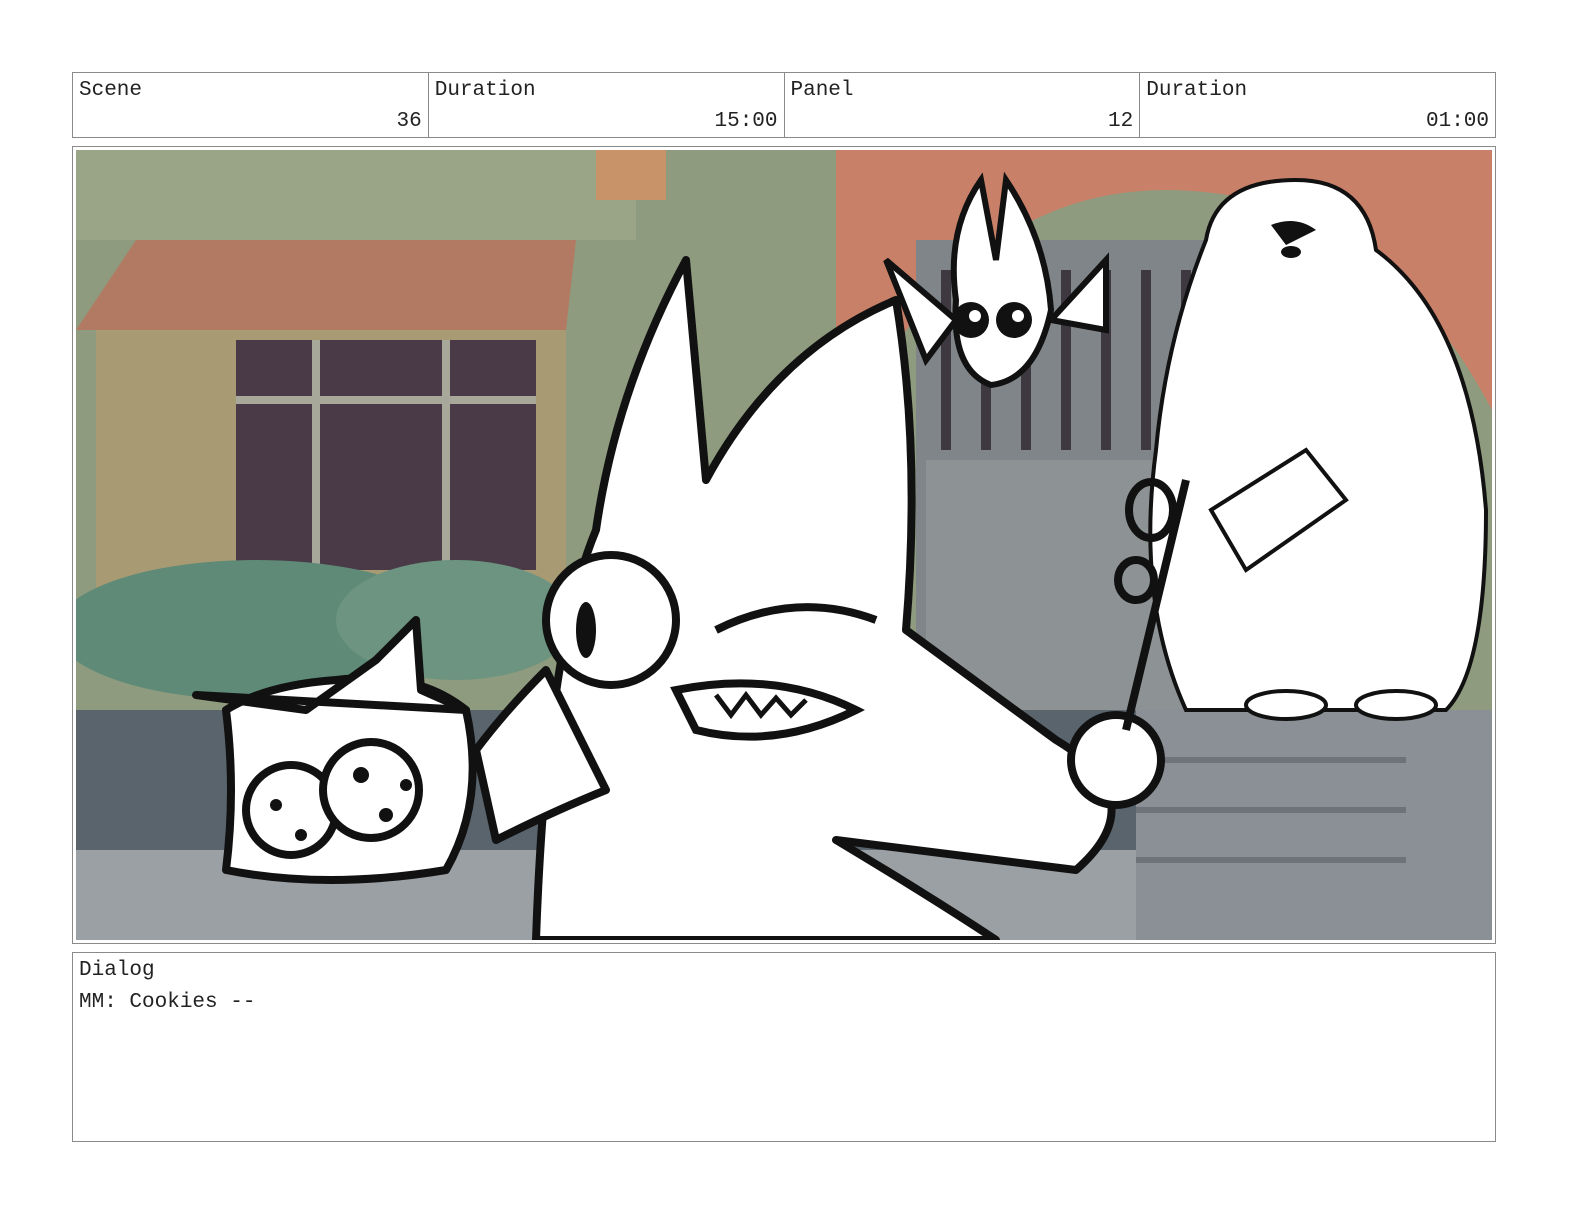 The image size is (1582, 1225). What do you see at coordinates (963, 105) in the screenshot?
I see `panel-cell: Panel 12` at bounding box center [963, 105].